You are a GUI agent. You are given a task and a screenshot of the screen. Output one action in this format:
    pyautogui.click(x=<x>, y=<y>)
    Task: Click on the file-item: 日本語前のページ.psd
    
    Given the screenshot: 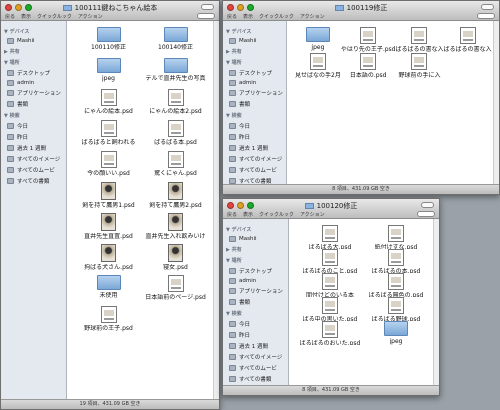 What is the action you would take?
    pyautogui.click(x=175, y=290)
    